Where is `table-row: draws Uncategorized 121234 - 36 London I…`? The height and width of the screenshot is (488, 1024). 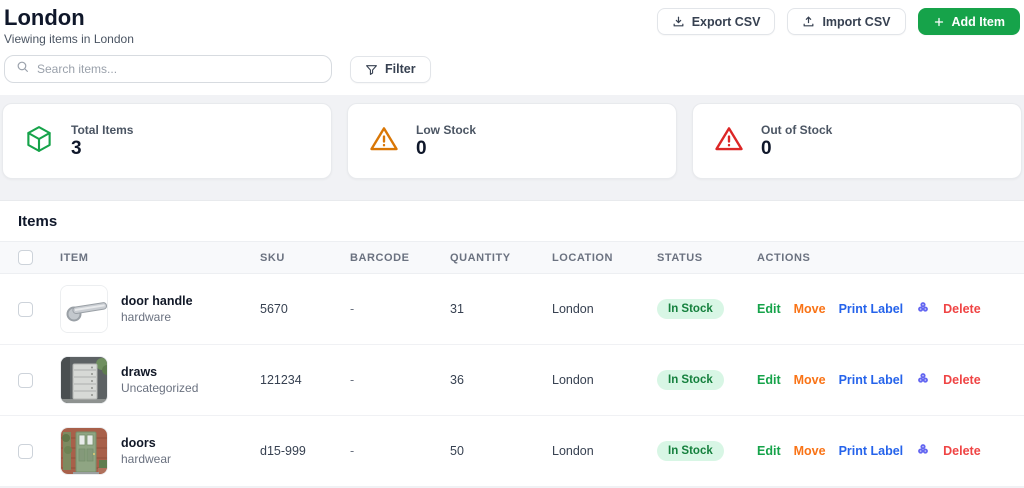
table-row: draws Uncategorized 121234 - 36 London I… is located at coordinates (512, 380).